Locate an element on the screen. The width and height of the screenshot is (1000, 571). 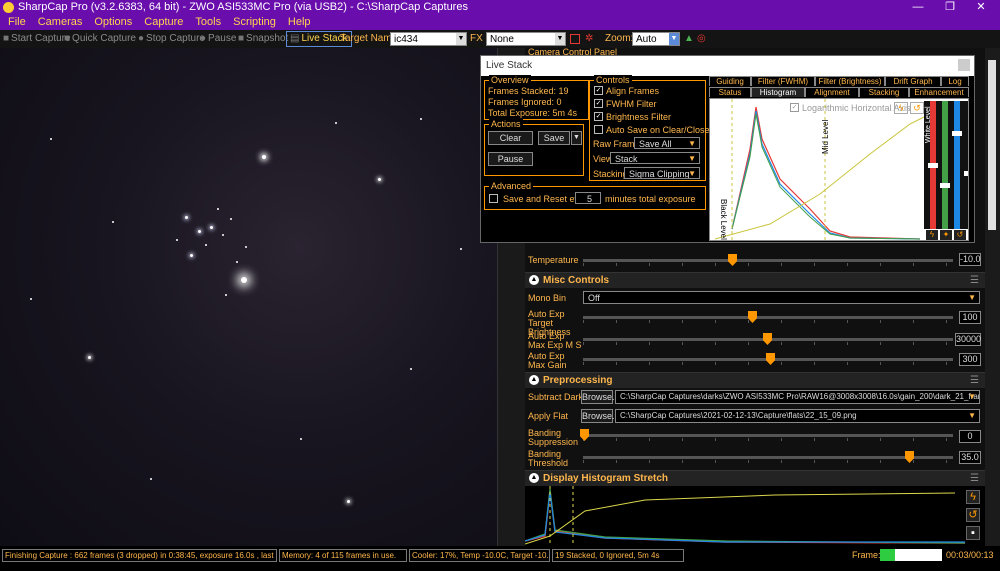
temperature-value: -10.0 is located at coordinates (970, 259).